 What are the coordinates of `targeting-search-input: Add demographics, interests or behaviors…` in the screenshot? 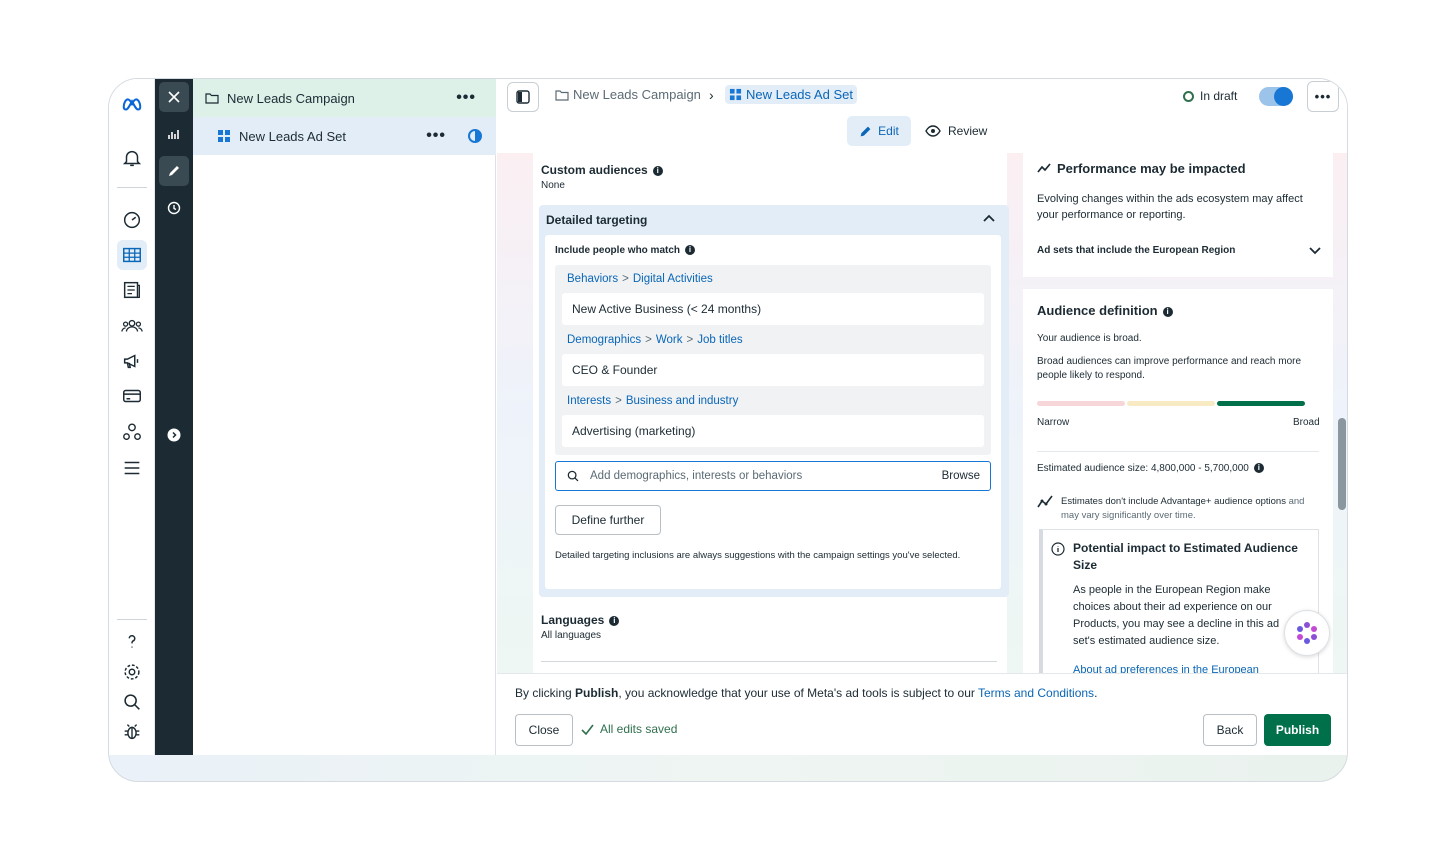 It's located at (773, 476).